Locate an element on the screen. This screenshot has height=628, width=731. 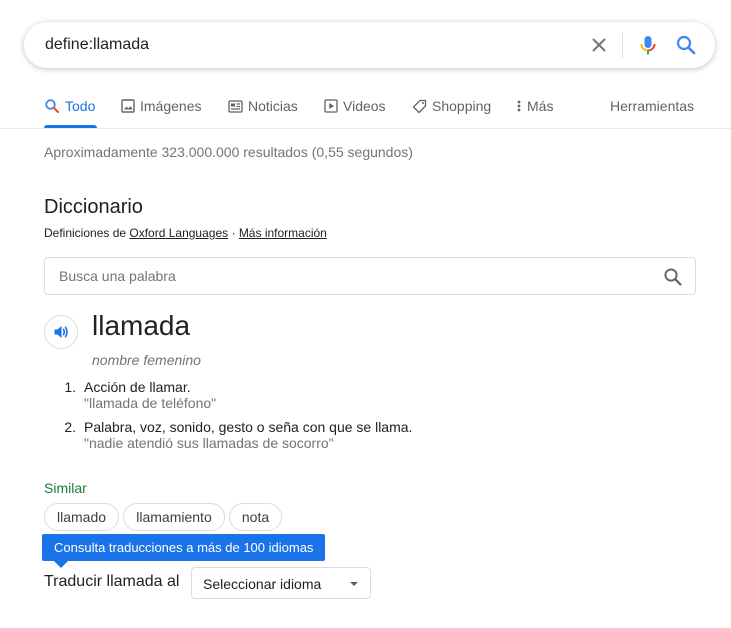
tools-label: Herramientas is located at coordinates (652, 106).